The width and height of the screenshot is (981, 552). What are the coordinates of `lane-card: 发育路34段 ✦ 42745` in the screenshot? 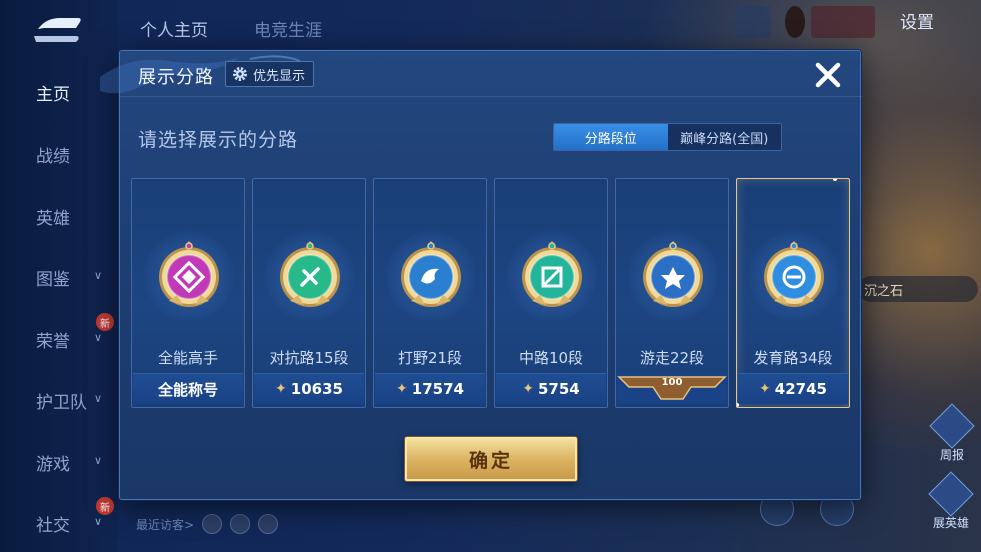 It's located at (793, 293).